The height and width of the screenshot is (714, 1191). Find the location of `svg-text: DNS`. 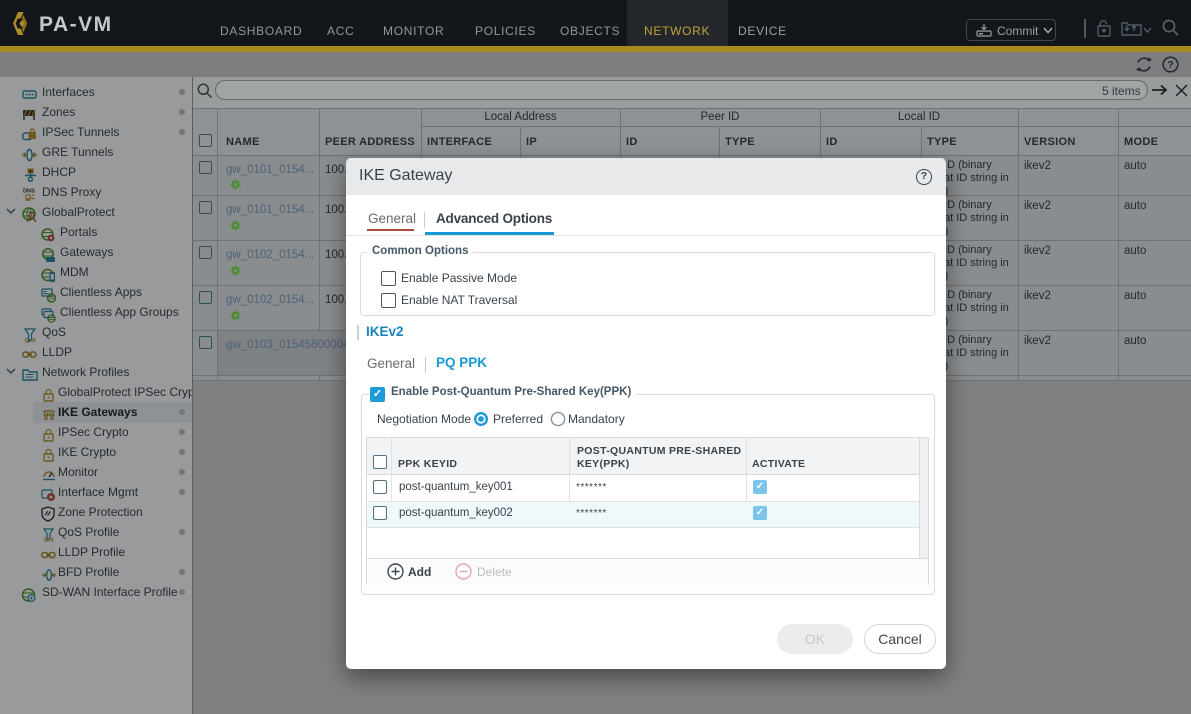

svg-text: DNS is located at coordinates (29, 191).